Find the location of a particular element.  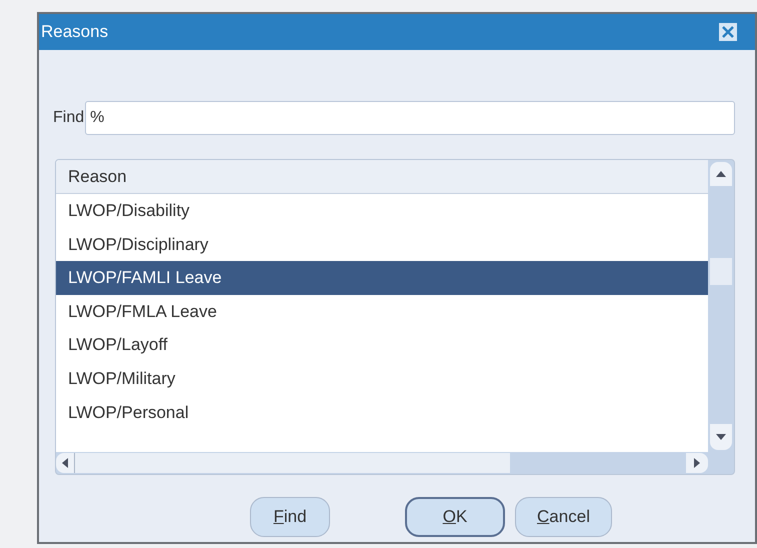

close-icon is located at coordinates (728, 32).